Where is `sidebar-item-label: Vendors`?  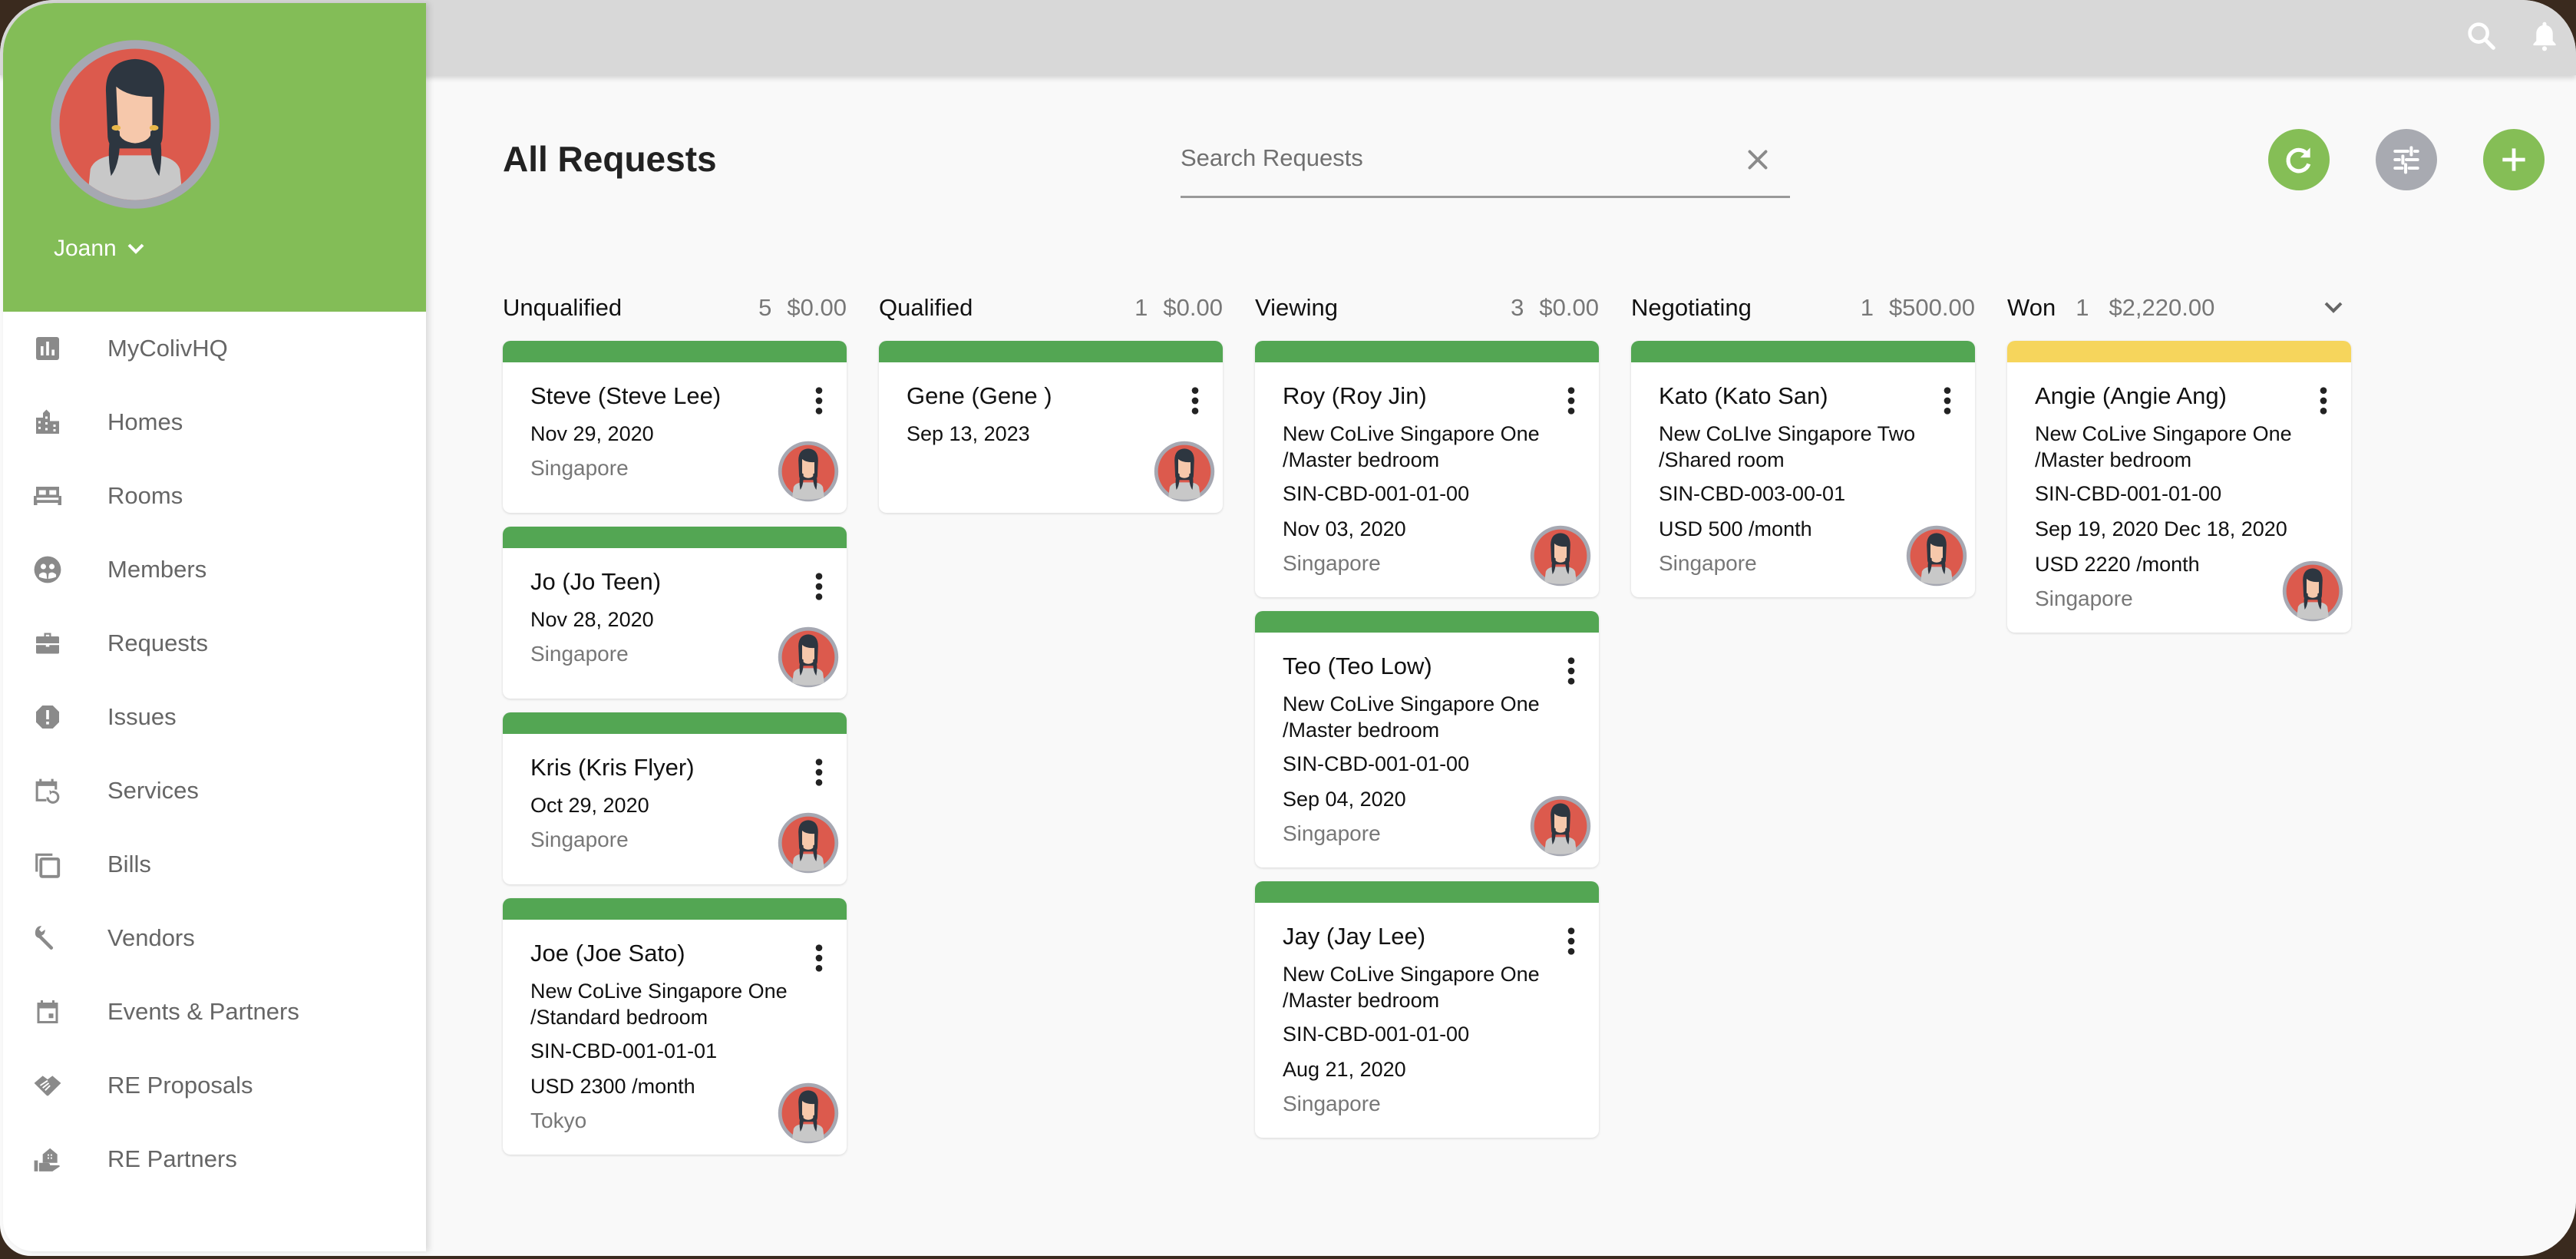 sidebar-item-label: Vendors is located at coordinates (151, 937).